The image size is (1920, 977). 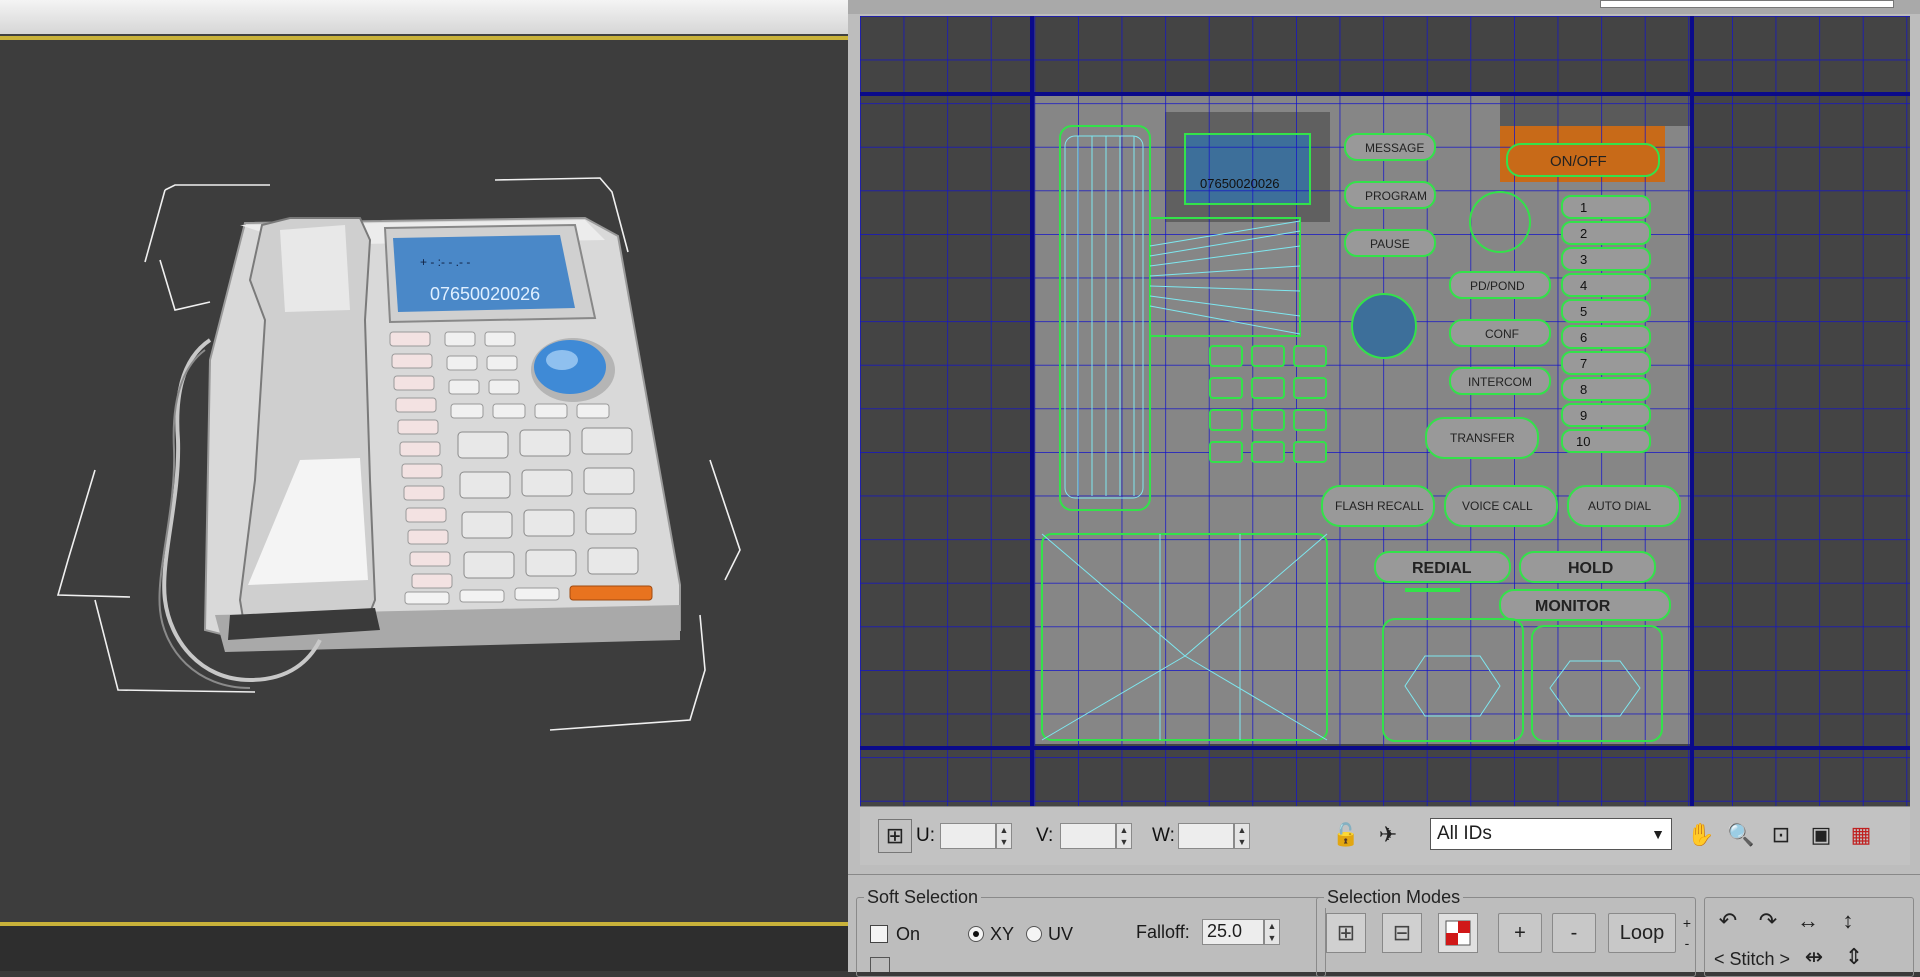 I want to click on navigation-dial, so click(x=573, y=370).